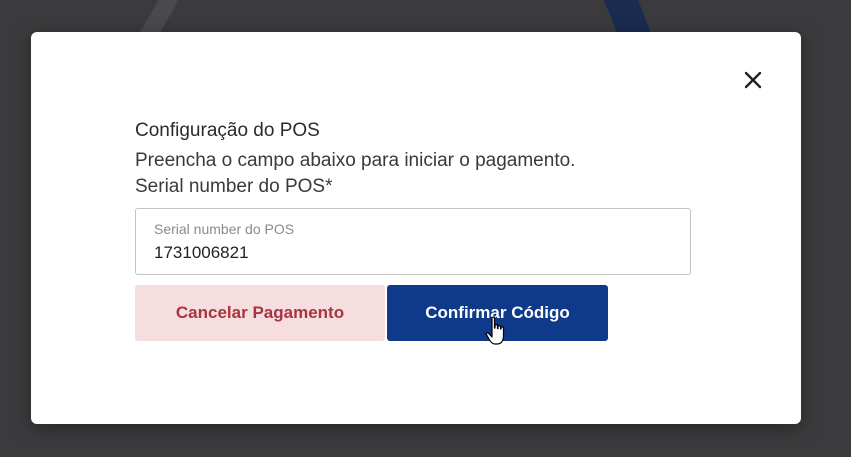 Image resolution: width=851 pixels, height=457 pixels. What do you see at coordinates (495, 330) in the screenshot?
I see `hand-pointer-cursor-icon` at bounding box center [495, 330].